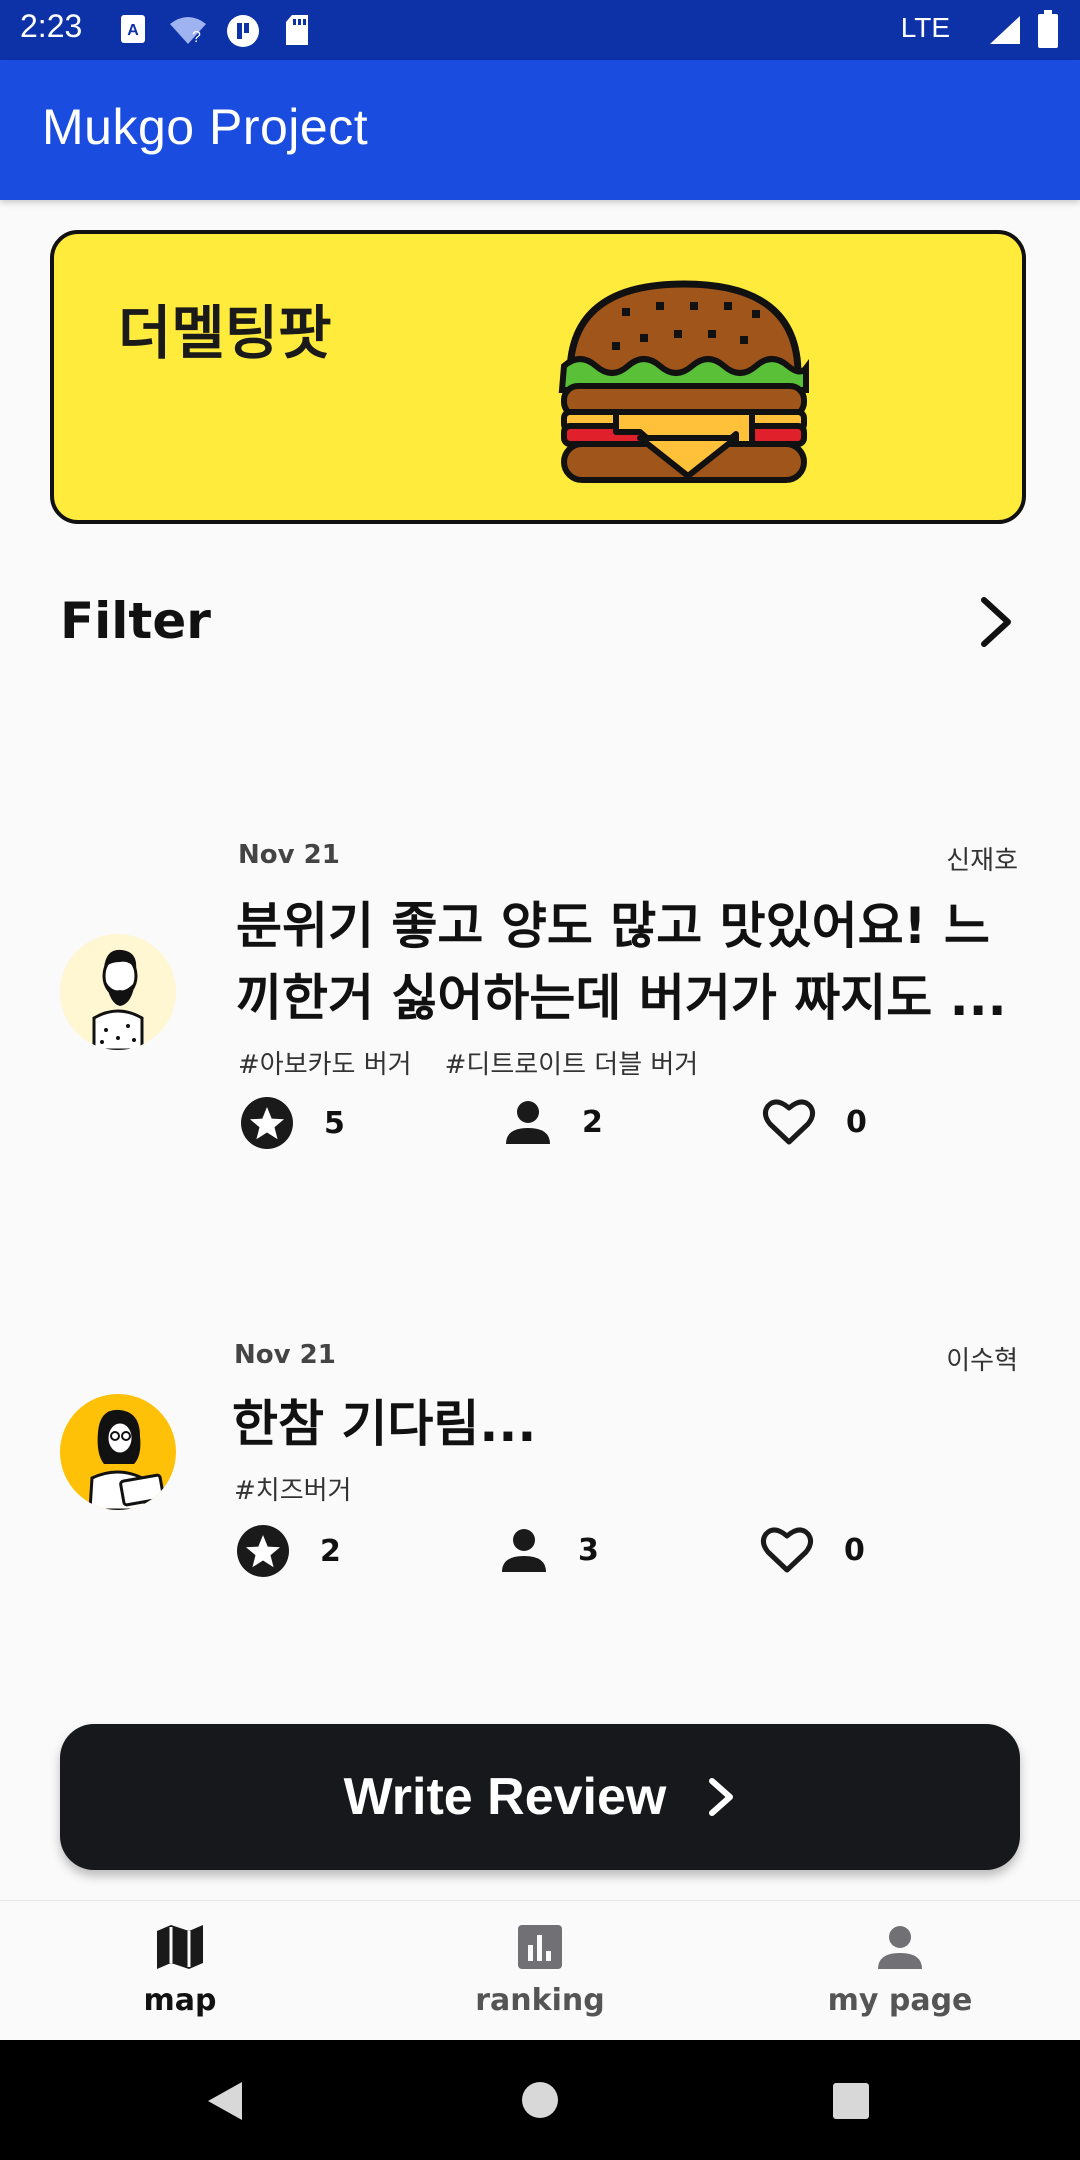 Image resolution: width=1080 pixels, height=2160 pixels. What do you see at coordinates (505, 1797) in the screenshot?
I see `write-review-label: Write Review` at bounding box center [505, 1797].